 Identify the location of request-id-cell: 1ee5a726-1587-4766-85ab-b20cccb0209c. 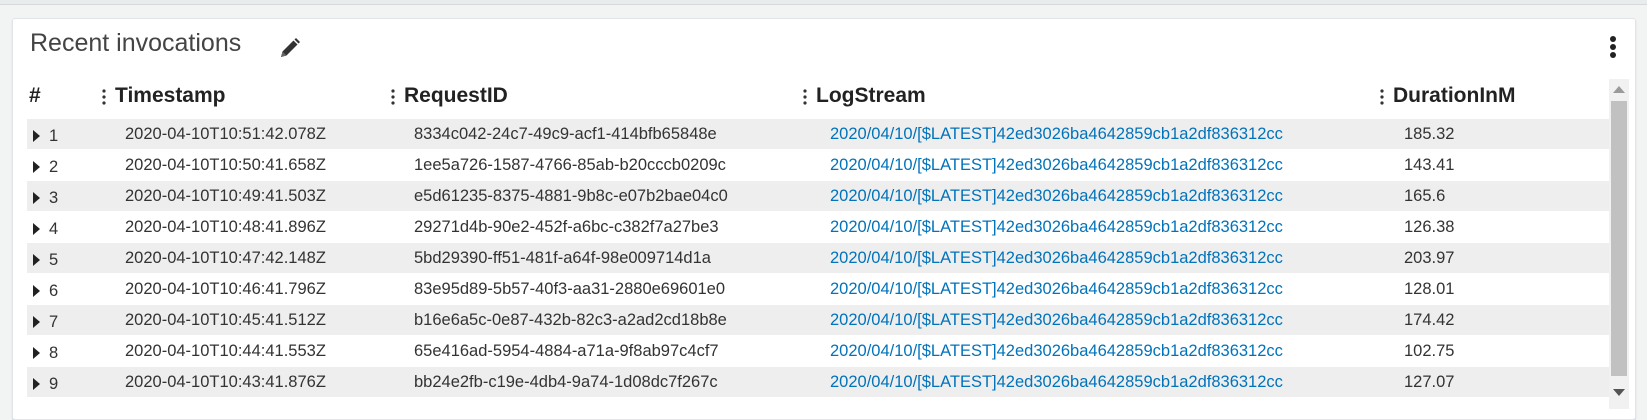
(570, 165).